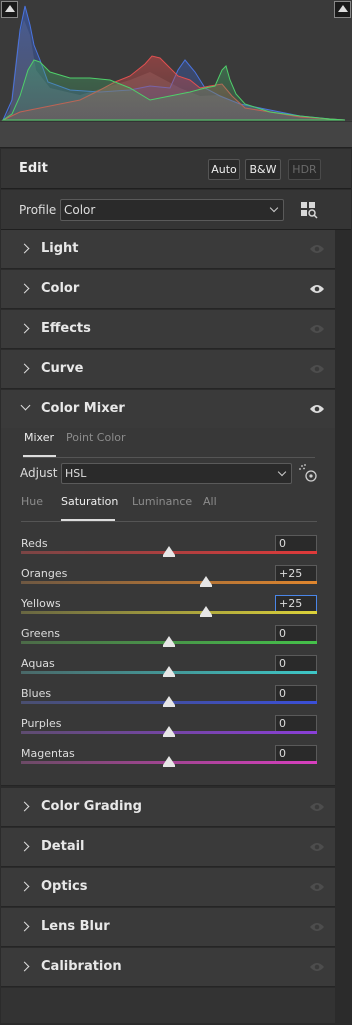  Describe the element at coordinates (168, 967) in the screenshot. I see `panel-calibration: Calibration` at that location.